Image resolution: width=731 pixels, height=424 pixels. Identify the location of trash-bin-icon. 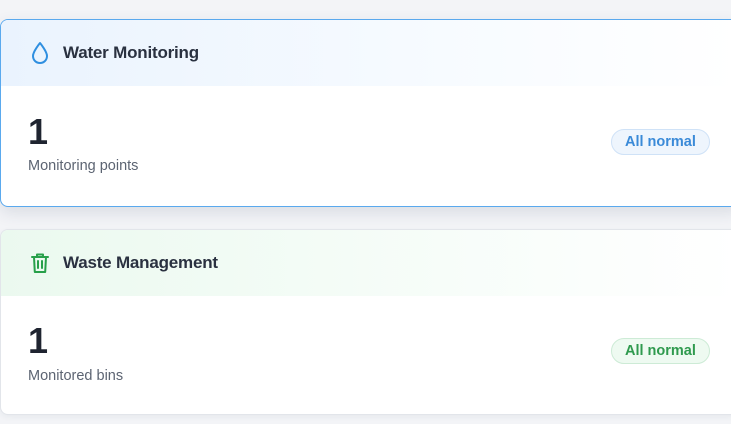
(40, 263).